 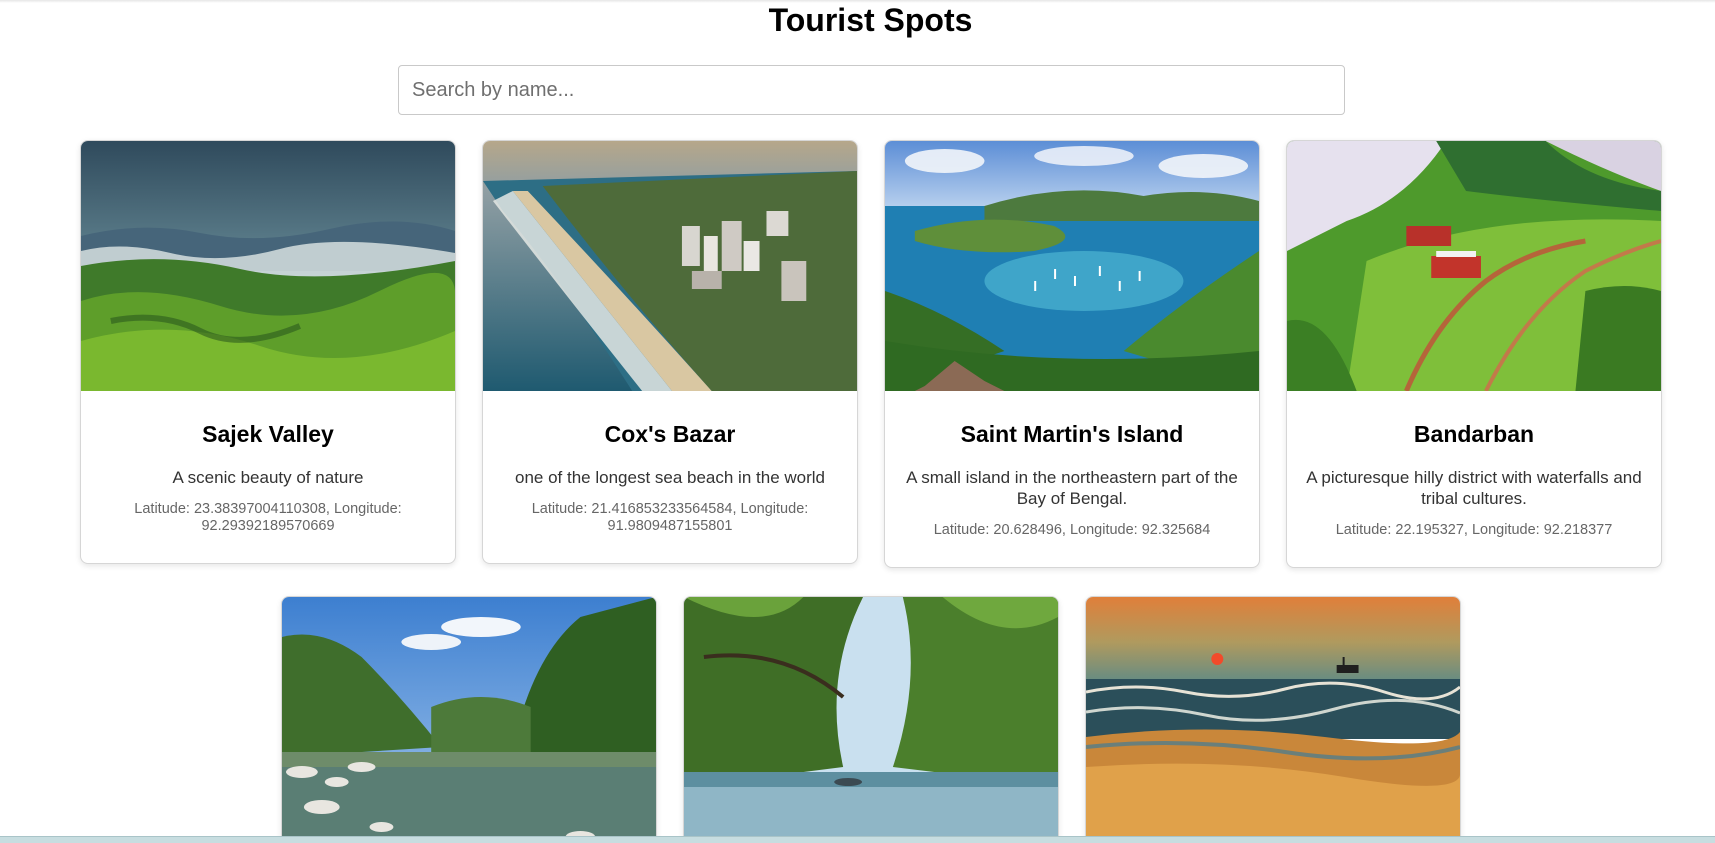 What do you see at coordinates (1072, 434) in the screenshot?
I see `spot-title: Saint Martin's Island` at bounding box center [1072, 434].